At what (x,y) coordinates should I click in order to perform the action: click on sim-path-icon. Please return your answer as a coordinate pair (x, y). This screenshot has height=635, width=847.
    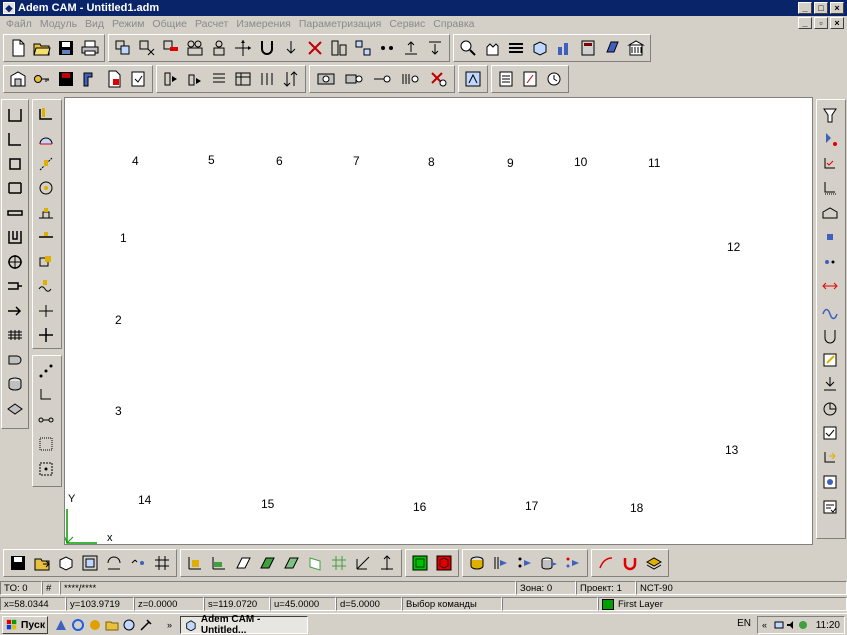
    Looking at the image, I should click on (382, 79).